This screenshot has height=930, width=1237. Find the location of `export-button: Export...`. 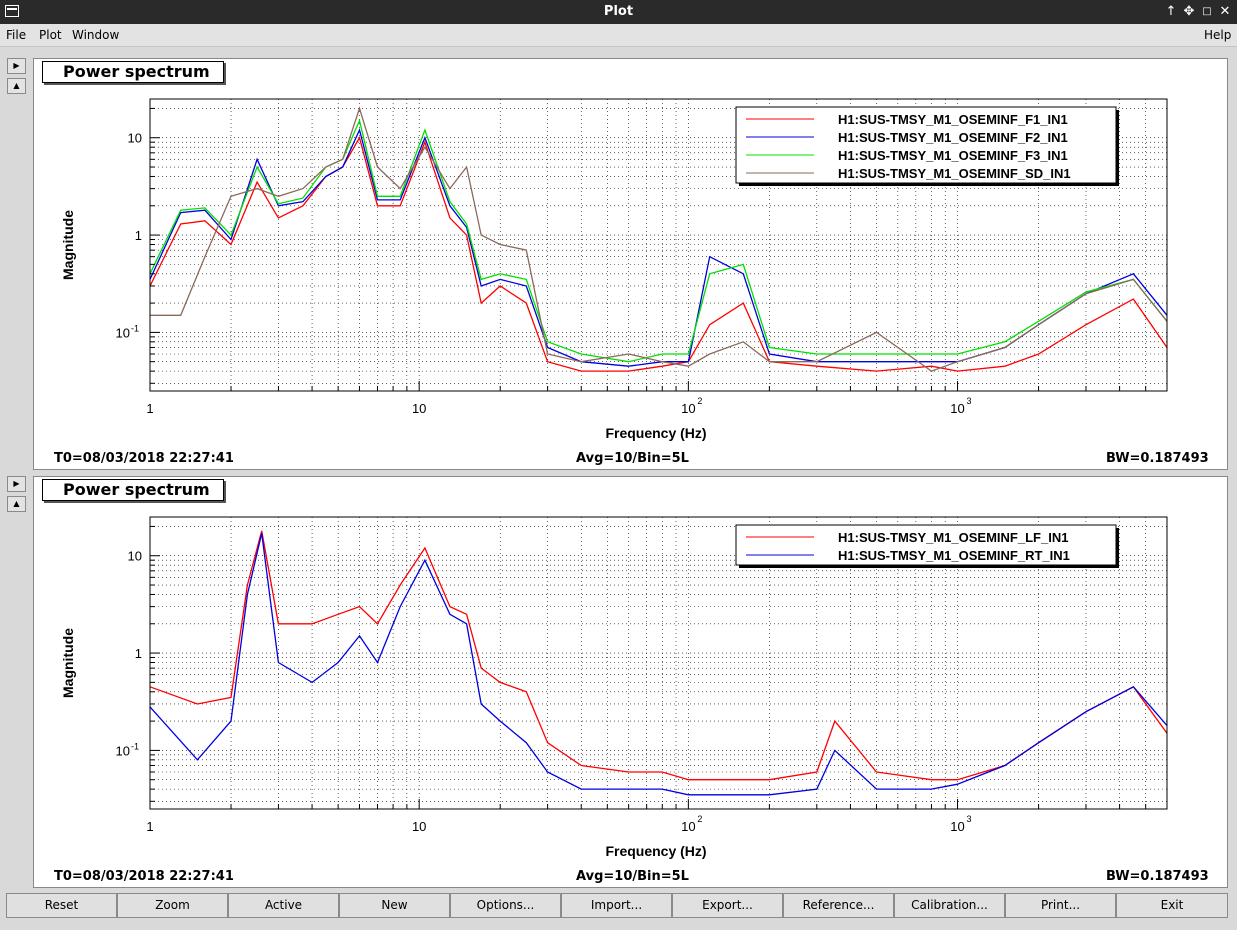

export-button: Export... is located at coordinates (727, 905).